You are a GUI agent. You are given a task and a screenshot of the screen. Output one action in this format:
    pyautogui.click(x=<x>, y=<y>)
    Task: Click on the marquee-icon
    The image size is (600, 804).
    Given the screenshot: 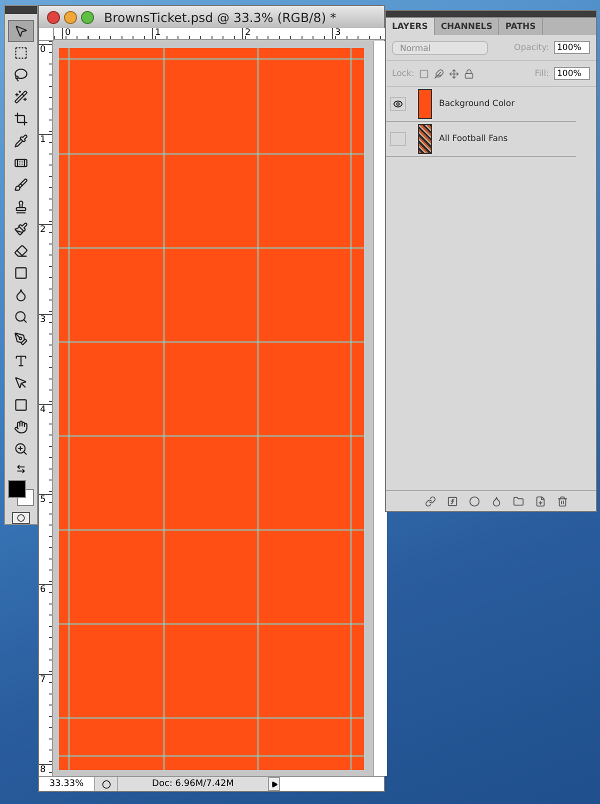 What is the action you would take?
    pyautogui.click(x=21, y=53)
    